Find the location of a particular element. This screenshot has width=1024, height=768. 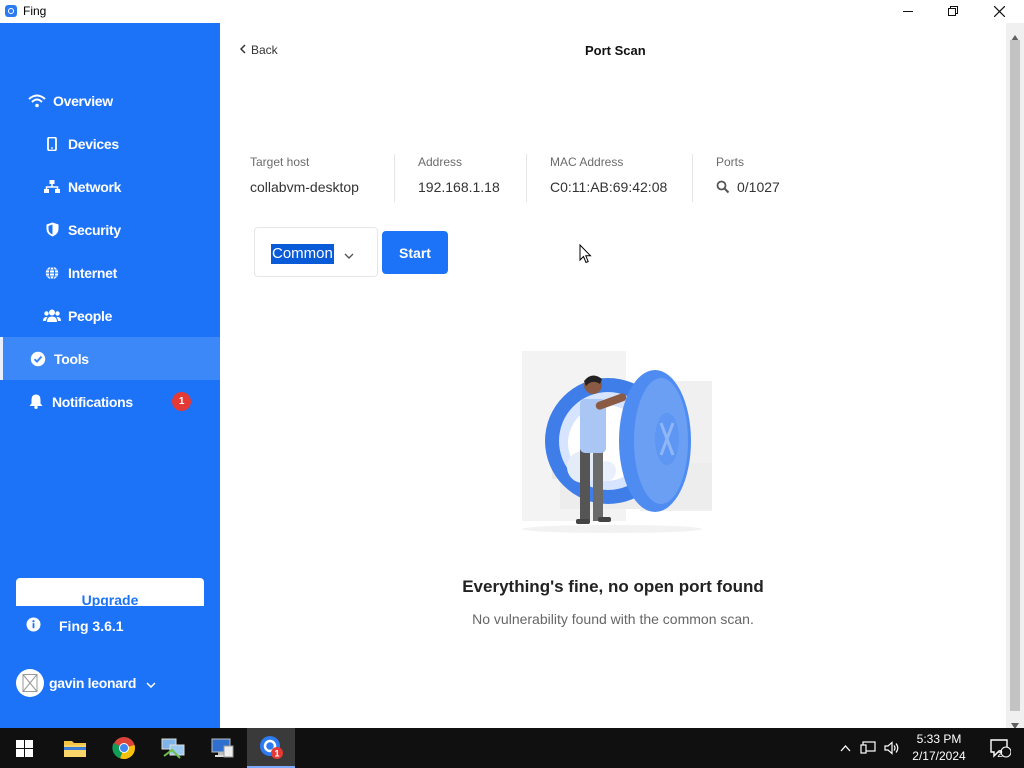

notification-count: 2 is located at coordinates (1000, 754).